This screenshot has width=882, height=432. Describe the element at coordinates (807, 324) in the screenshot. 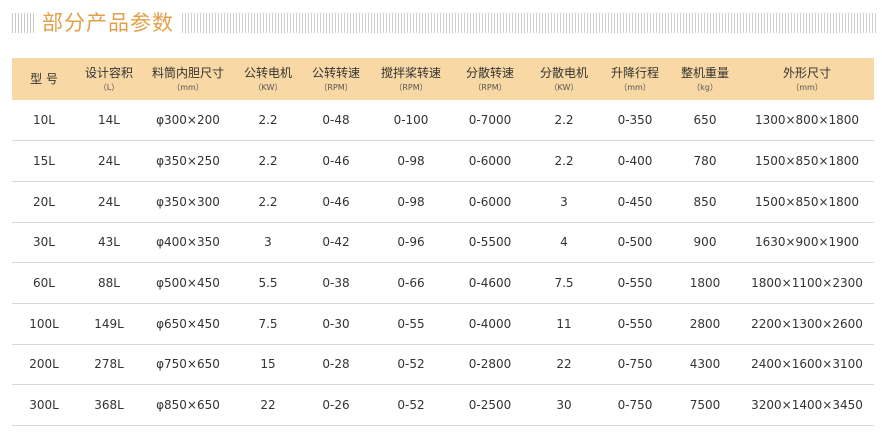

I see `table-cell: 2200×1300×2600` at that location.